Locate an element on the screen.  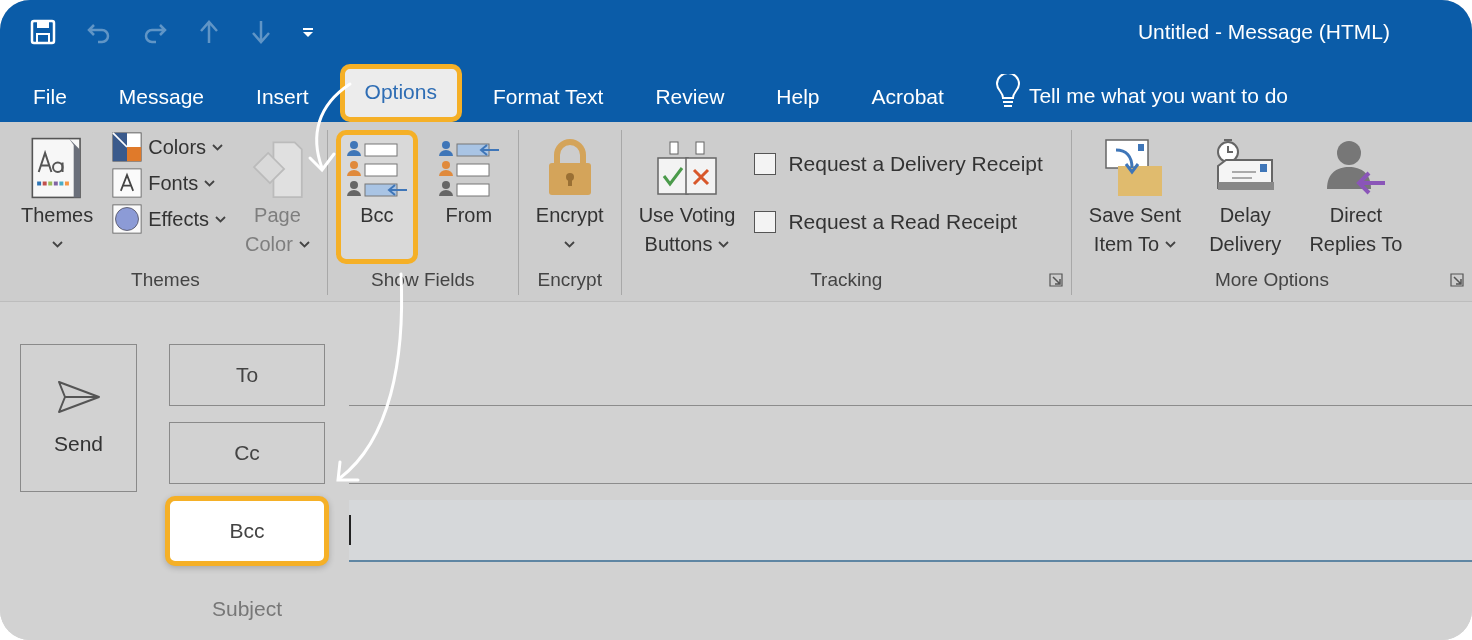
address-button: To is located at coordinates (247, 375).